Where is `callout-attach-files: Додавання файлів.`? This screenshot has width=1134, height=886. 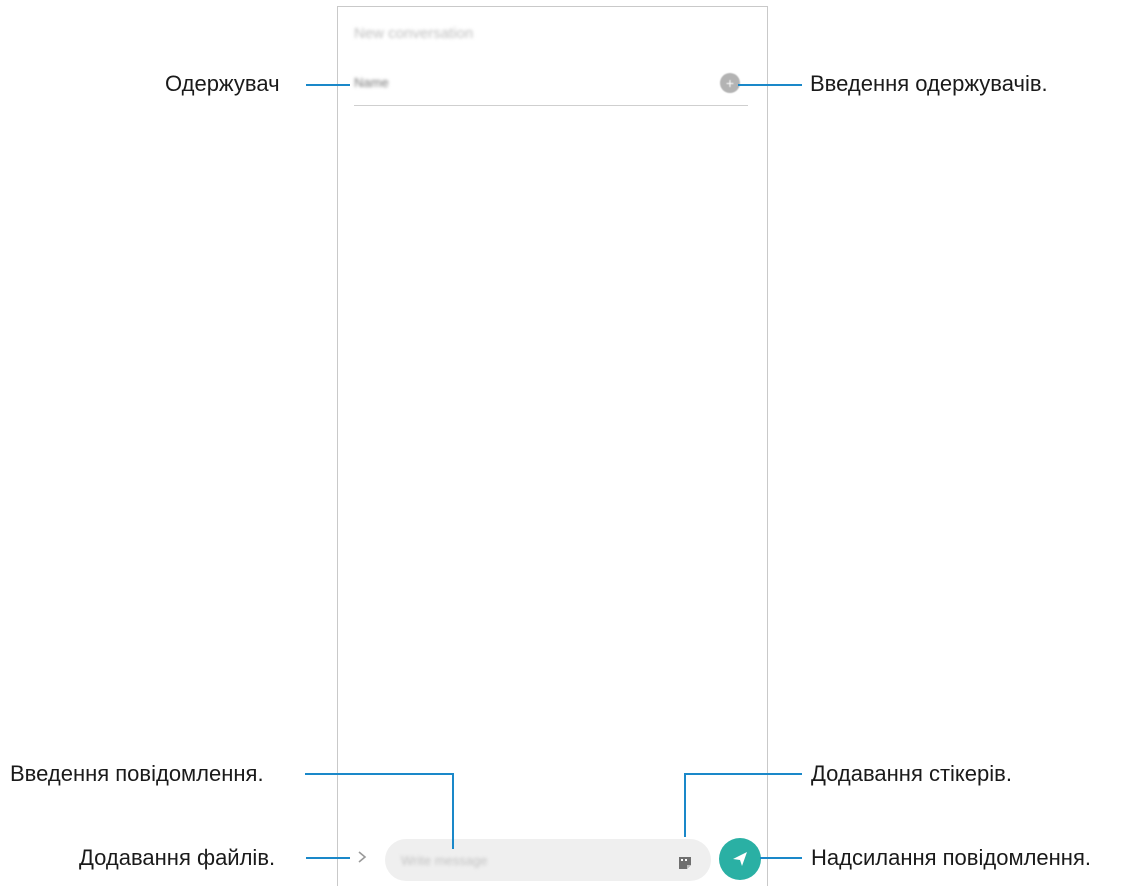 callout-attach-files: Додавання файлів. is located at coordinates (177, 857).